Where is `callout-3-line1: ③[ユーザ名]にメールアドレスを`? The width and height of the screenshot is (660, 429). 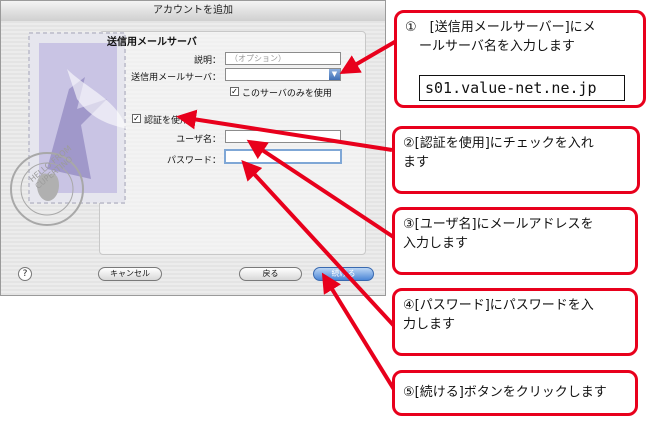
callout-3-line1: ③[ユーザ名]にメールアドレスを is located at coordinates (498, 224).